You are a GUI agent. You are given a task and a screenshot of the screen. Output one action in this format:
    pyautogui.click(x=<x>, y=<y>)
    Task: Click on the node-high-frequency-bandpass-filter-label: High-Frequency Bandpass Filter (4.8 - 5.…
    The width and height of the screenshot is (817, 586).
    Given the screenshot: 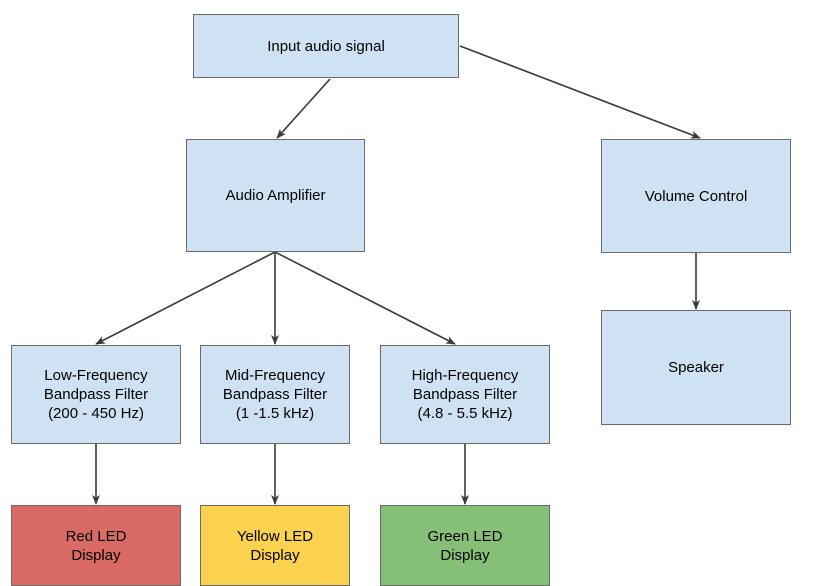 What is the action you would take?
    pyautogui.click(x=465, y=394)
    